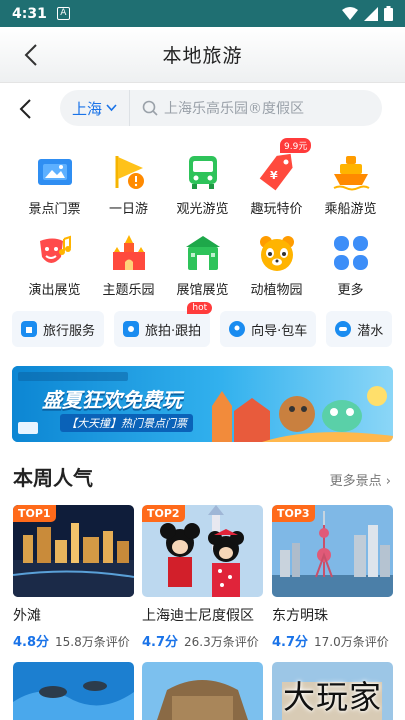 Image resolution: width=405 pixels, height=720 pixels. Describe the element at coordinates (202, 551) in the screenshot. I see `attraction-photo: TOP2` at that location.